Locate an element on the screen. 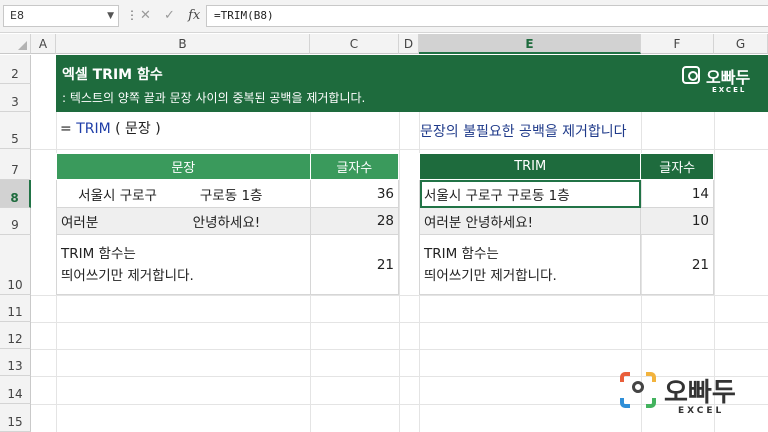 The image size is (768, 432). insert-function-icon: fx is located at coordinates (194, 16).